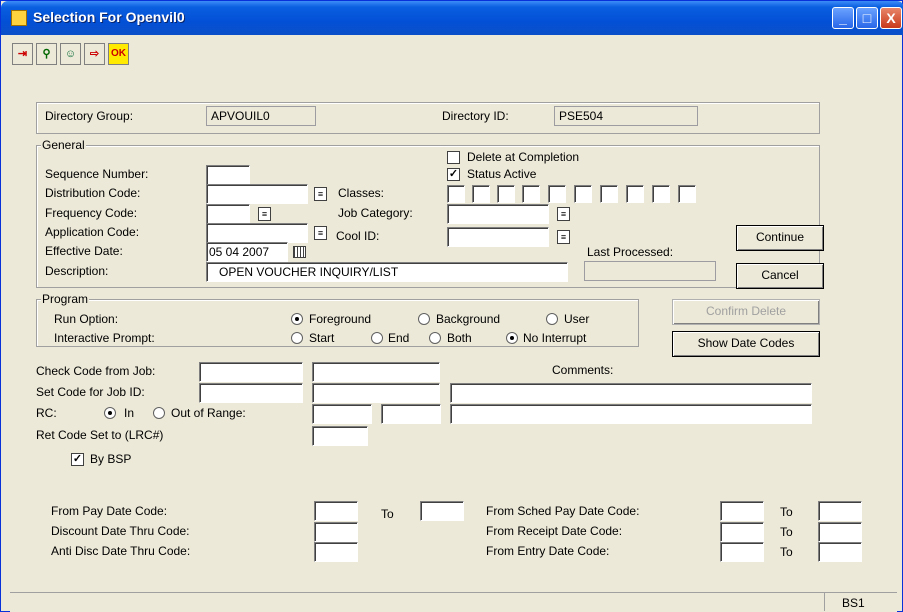 This screenshot has width=903, height=612. Describe the element at coordinates (46, 413) in the screenshot. I see `rc-label: RC:` at that location.